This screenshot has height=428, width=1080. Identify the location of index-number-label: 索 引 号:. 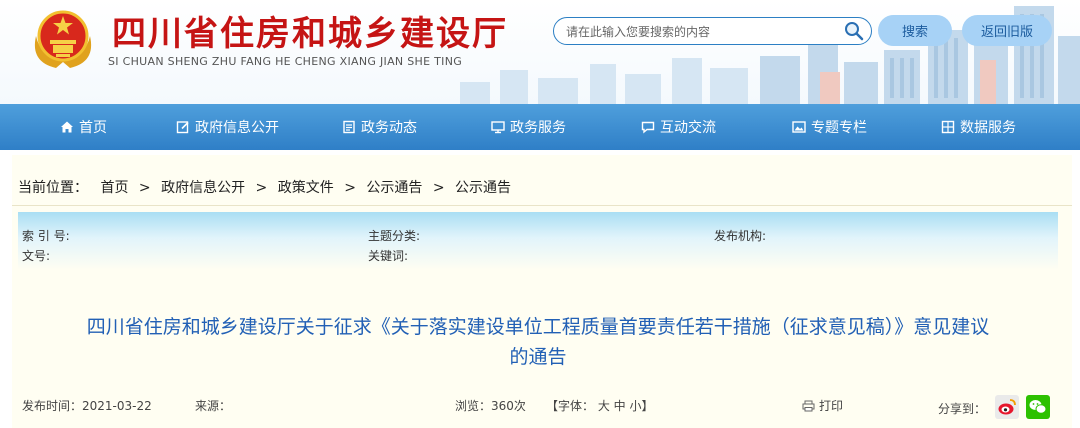
(46, 236).